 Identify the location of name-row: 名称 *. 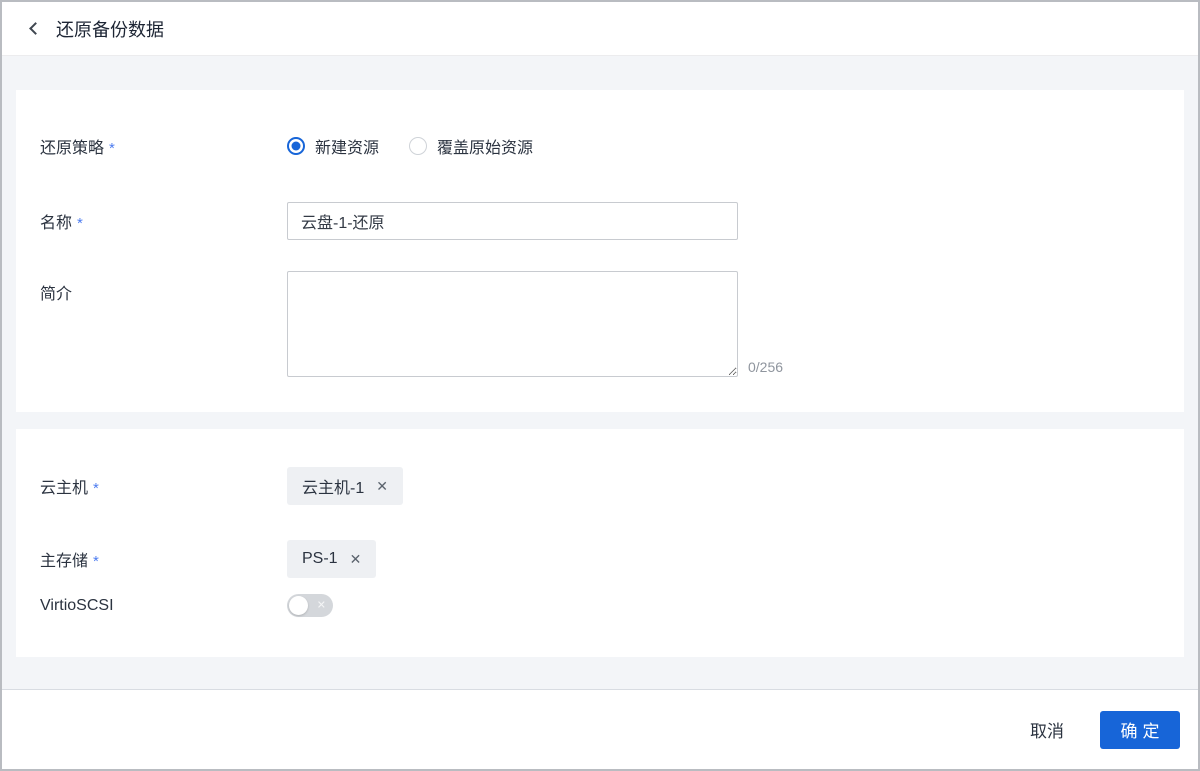
(600, 221).